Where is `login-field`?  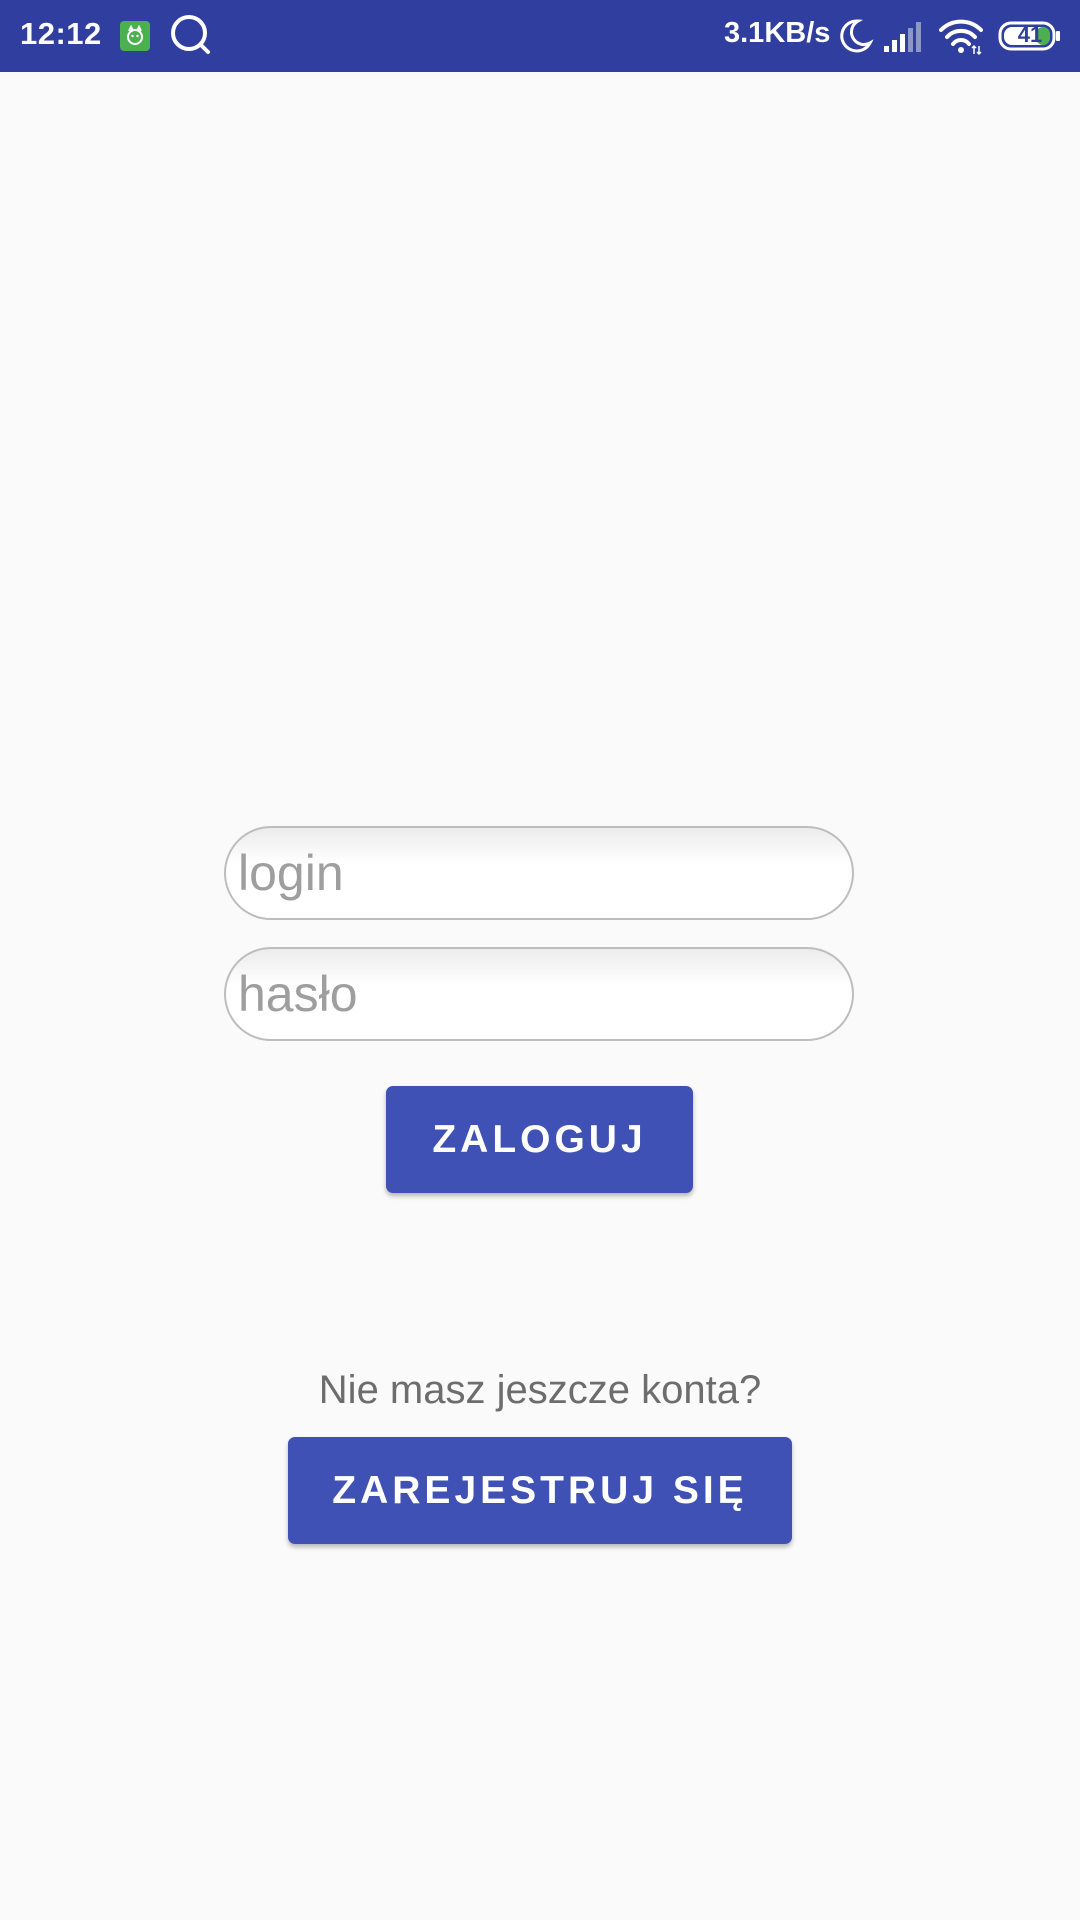
login-field is located at coordinates (539, 873).